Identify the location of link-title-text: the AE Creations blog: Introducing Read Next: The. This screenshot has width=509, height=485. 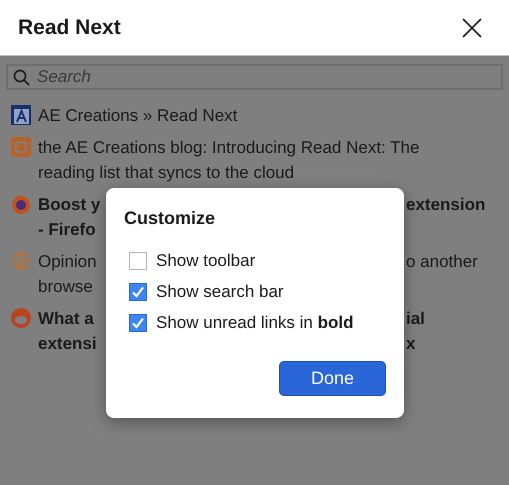
(229, 147).